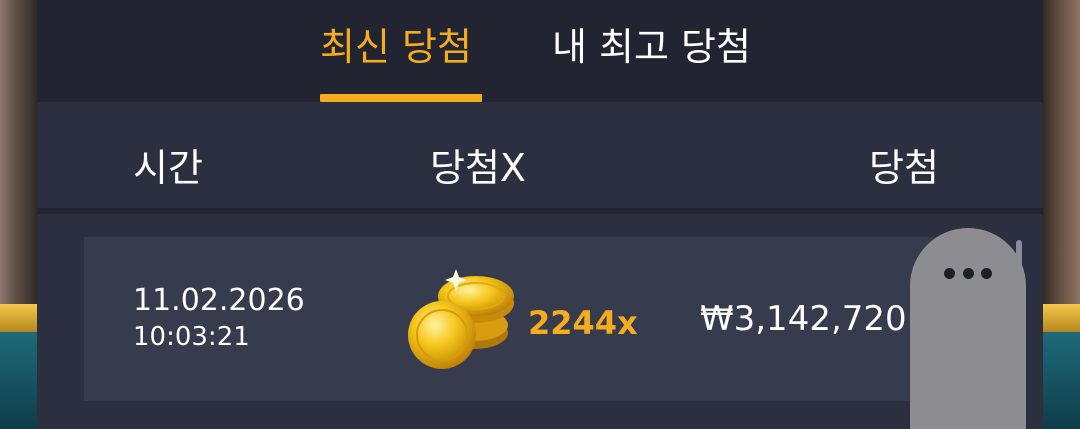 Image resolution: width=1080 pixels, height=429 pixels. I want to click on more-dots-icon, so click(968, 274).